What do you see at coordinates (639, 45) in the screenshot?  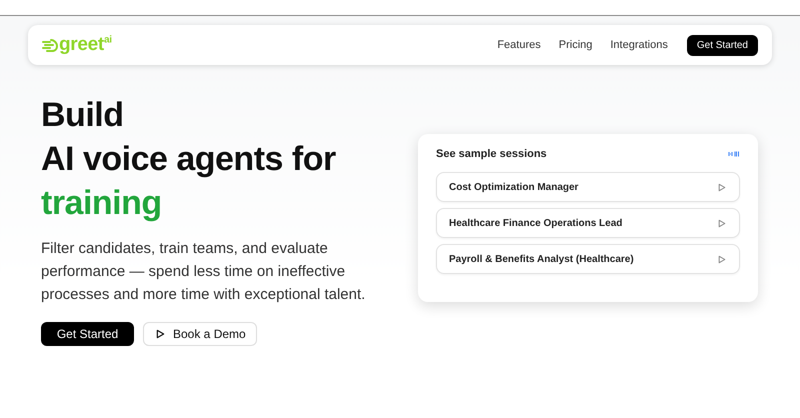 I see `nav-link: Integrations` at bounding box center [639, 45].